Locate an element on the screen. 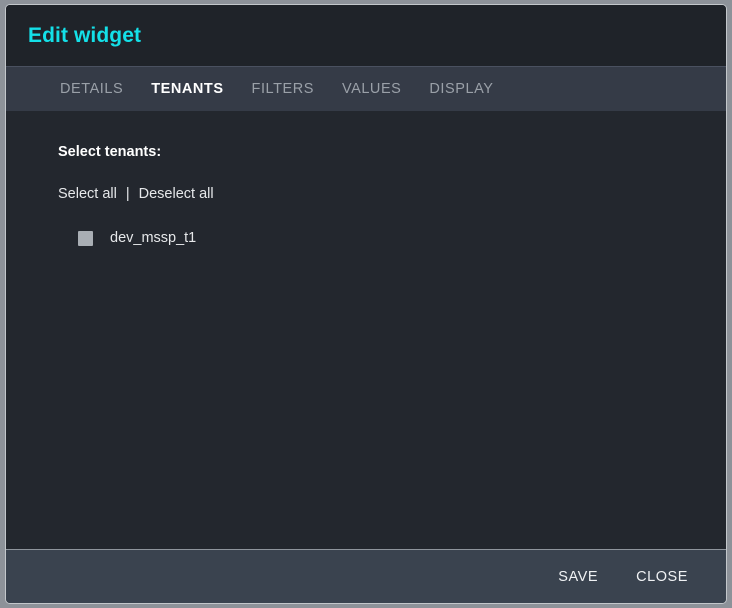 The width and height of the screenshot is (732, 608). close-button: CLOSE is located at coordinates (662, 577).